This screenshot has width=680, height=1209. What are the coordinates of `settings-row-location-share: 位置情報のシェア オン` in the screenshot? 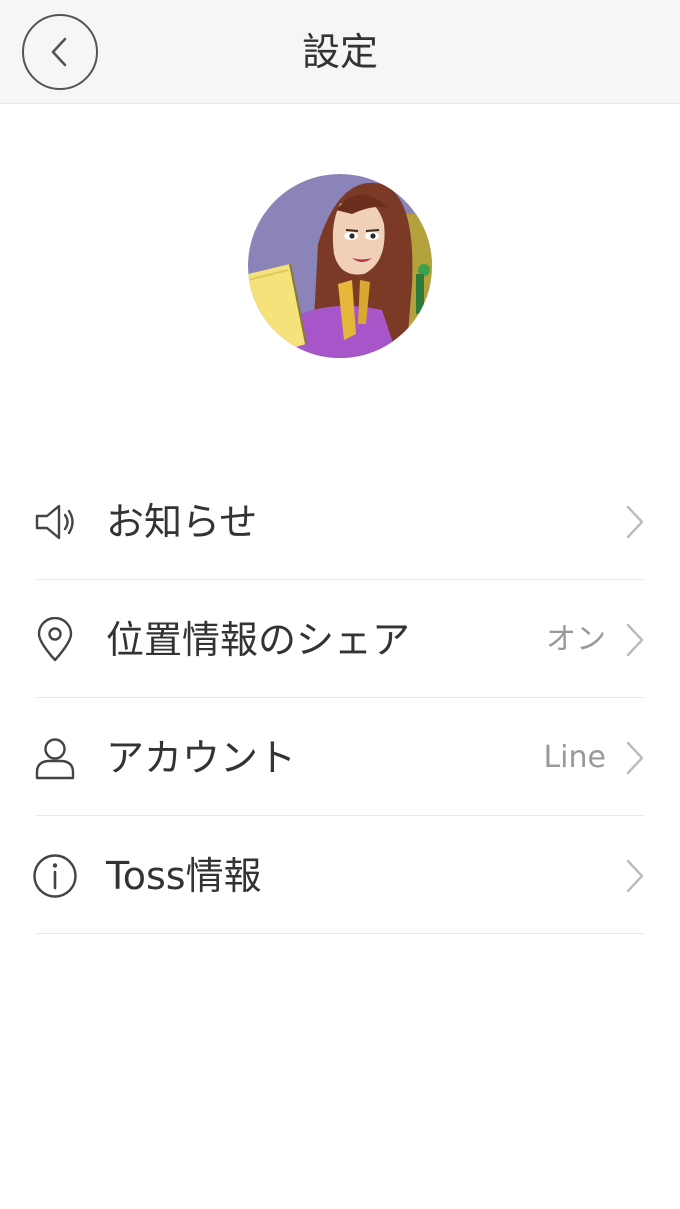 It's located at (340, 639).